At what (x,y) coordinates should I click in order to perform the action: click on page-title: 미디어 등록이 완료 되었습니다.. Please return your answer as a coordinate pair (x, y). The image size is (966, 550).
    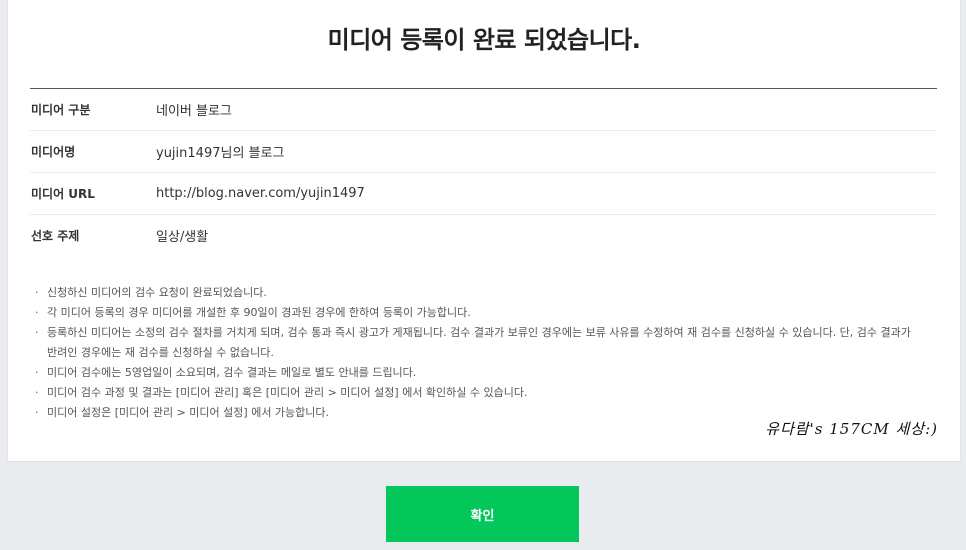
    Looking at the image, I should click on (484, 40).